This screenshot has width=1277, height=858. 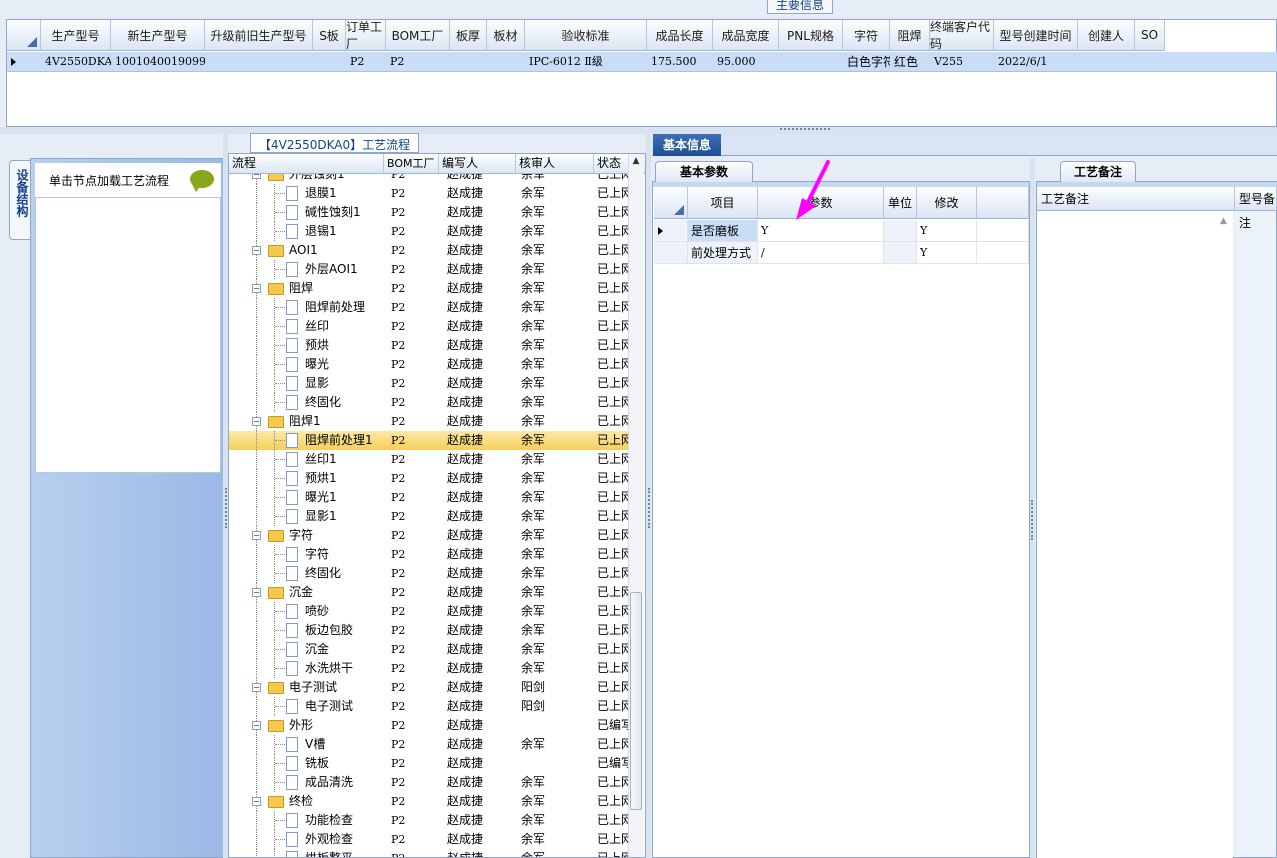 What do you see at coordinates (335, 143) in the screenshot?
I see `process-flow-title: 【4V2550DKA0】工艺流程` at bounding box center [335, 143].